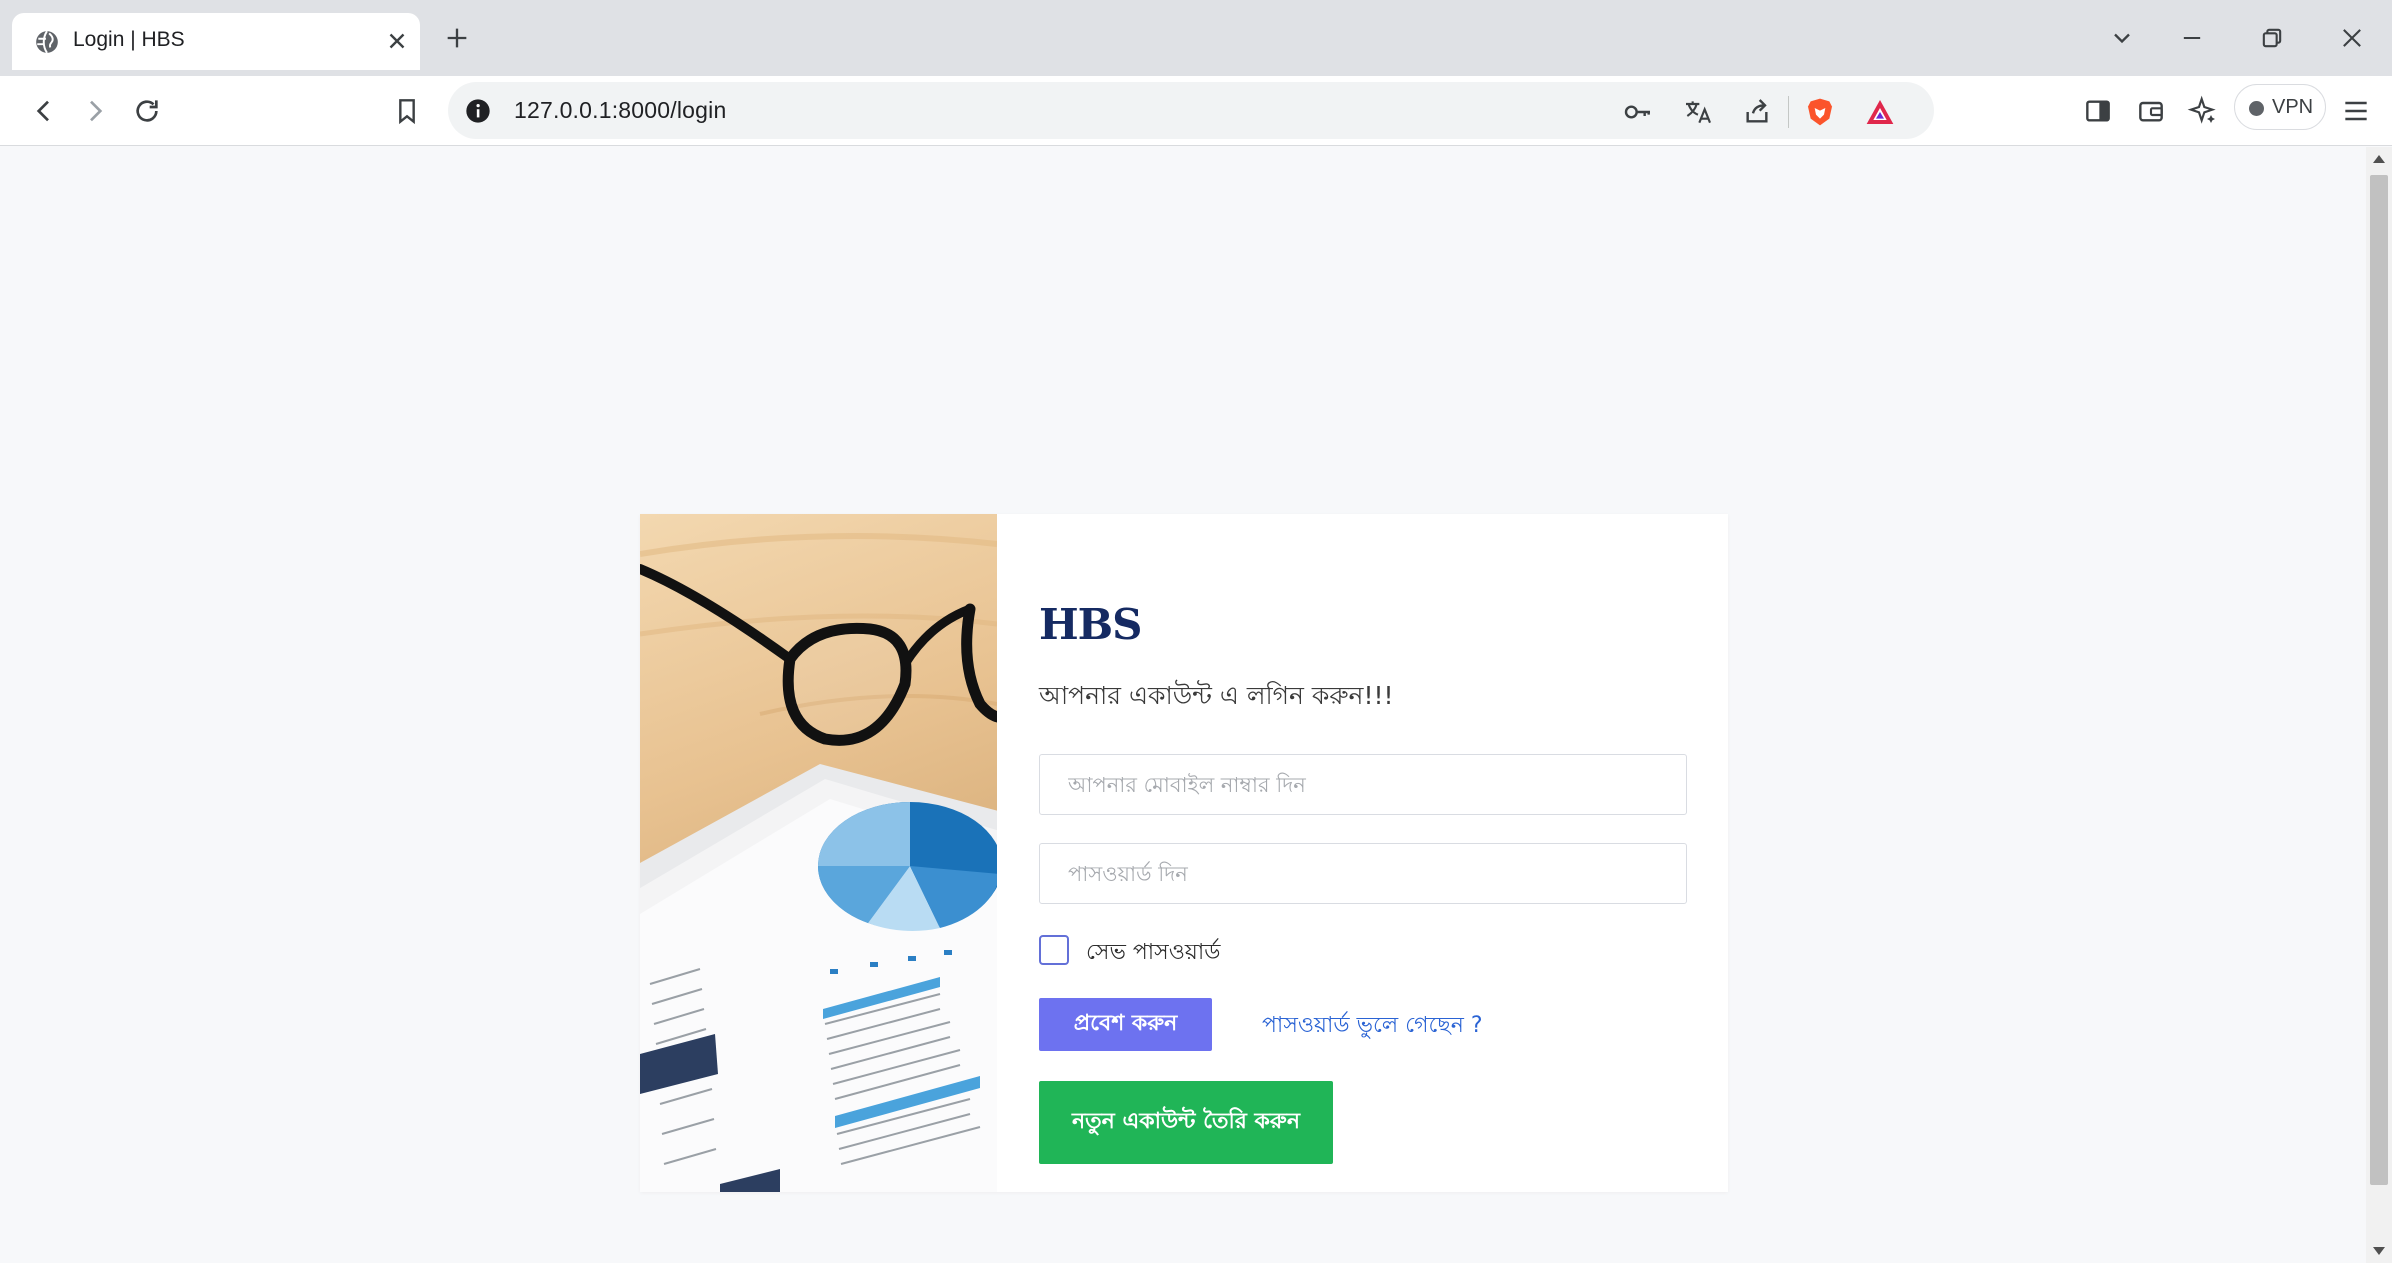  I want to click on save-password-checkbox, so click(1054, 950).